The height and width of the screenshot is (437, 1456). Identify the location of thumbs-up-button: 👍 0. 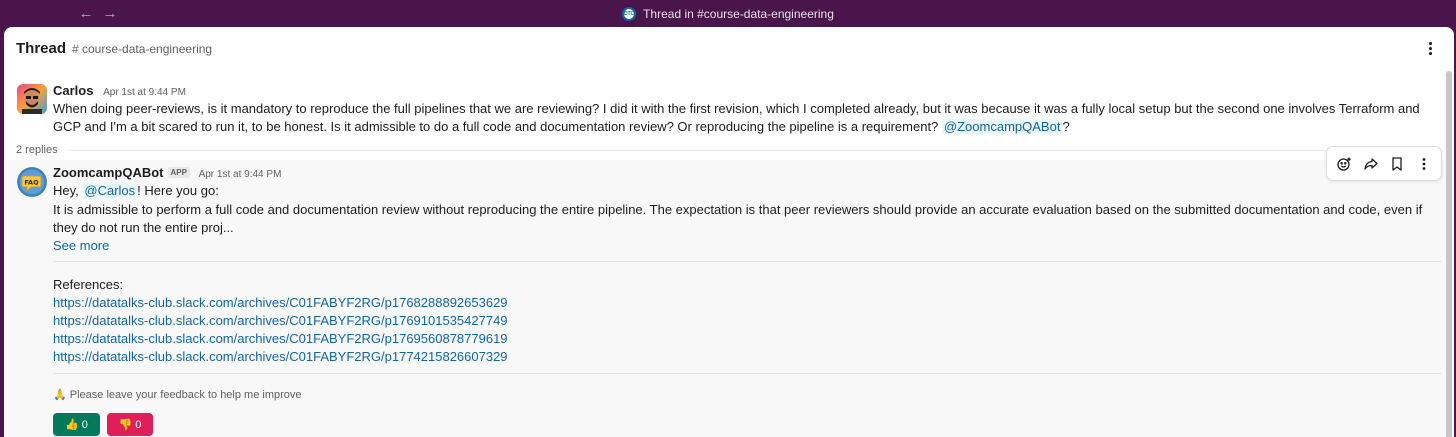
(76, 424).